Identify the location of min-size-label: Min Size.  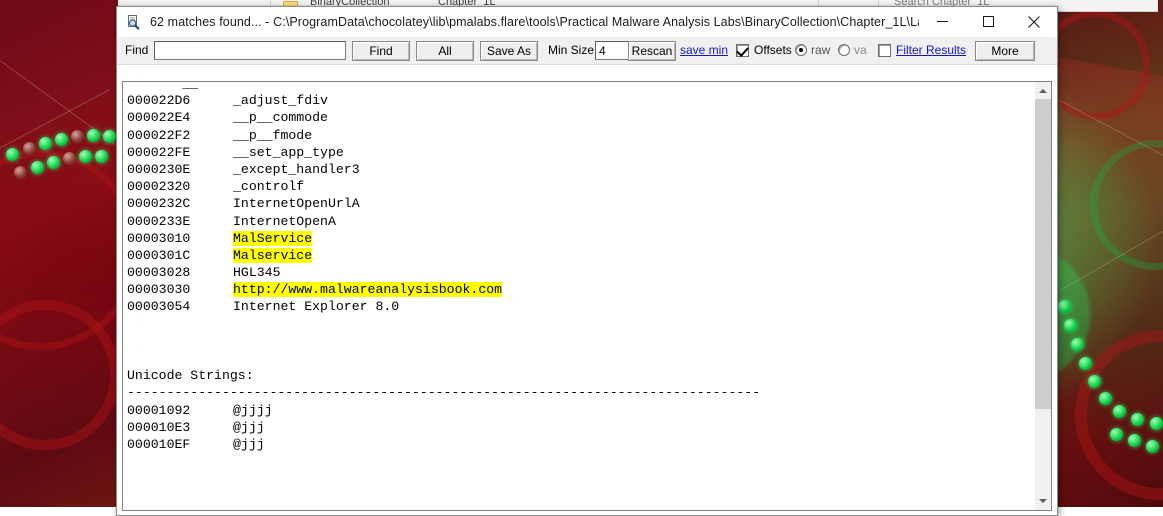
(571, 50).